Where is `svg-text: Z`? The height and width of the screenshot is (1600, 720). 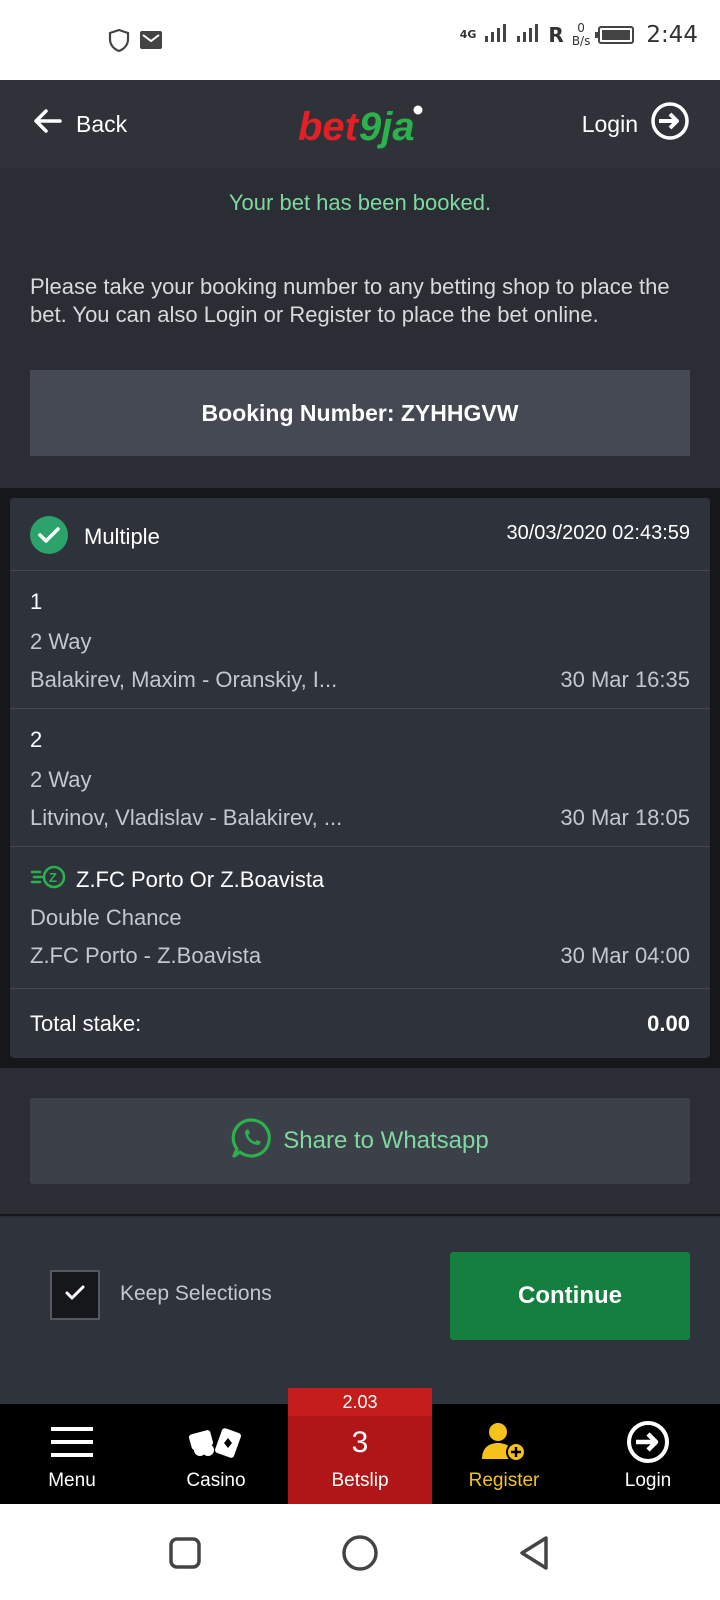 svg-text: Z is located at coordinates (53, 877).